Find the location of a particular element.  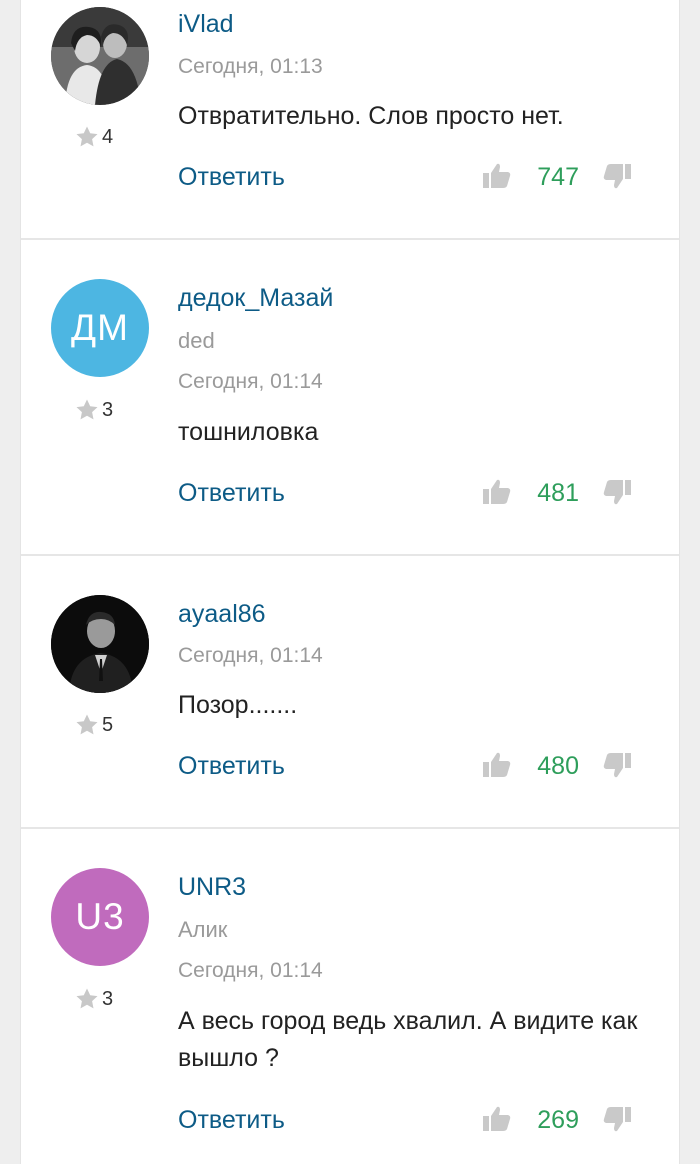

vote-score: 269 is located at coordinates (558, 1120).